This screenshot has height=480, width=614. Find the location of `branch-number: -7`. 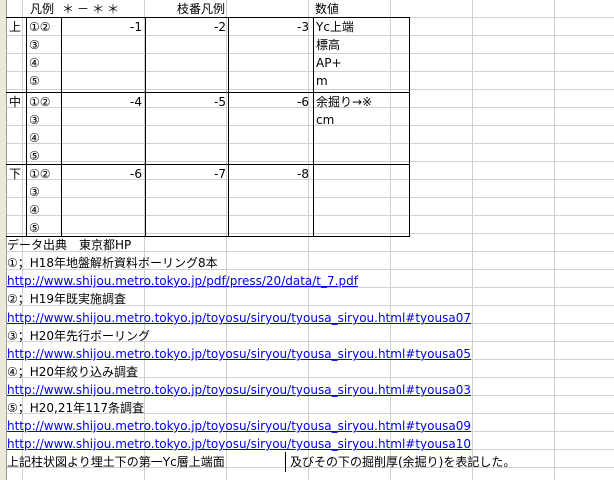

branch-number: -7 is located at coordinates (186, 174).